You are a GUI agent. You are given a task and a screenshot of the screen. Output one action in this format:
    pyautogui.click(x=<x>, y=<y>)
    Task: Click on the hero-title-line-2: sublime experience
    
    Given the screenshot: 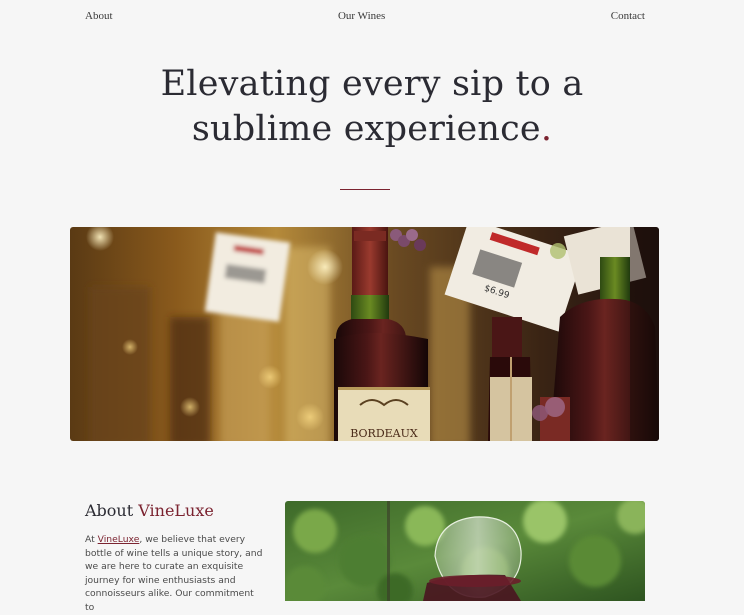 What is the action you would take?
    pyautogui.click(x=366, y=129)
    